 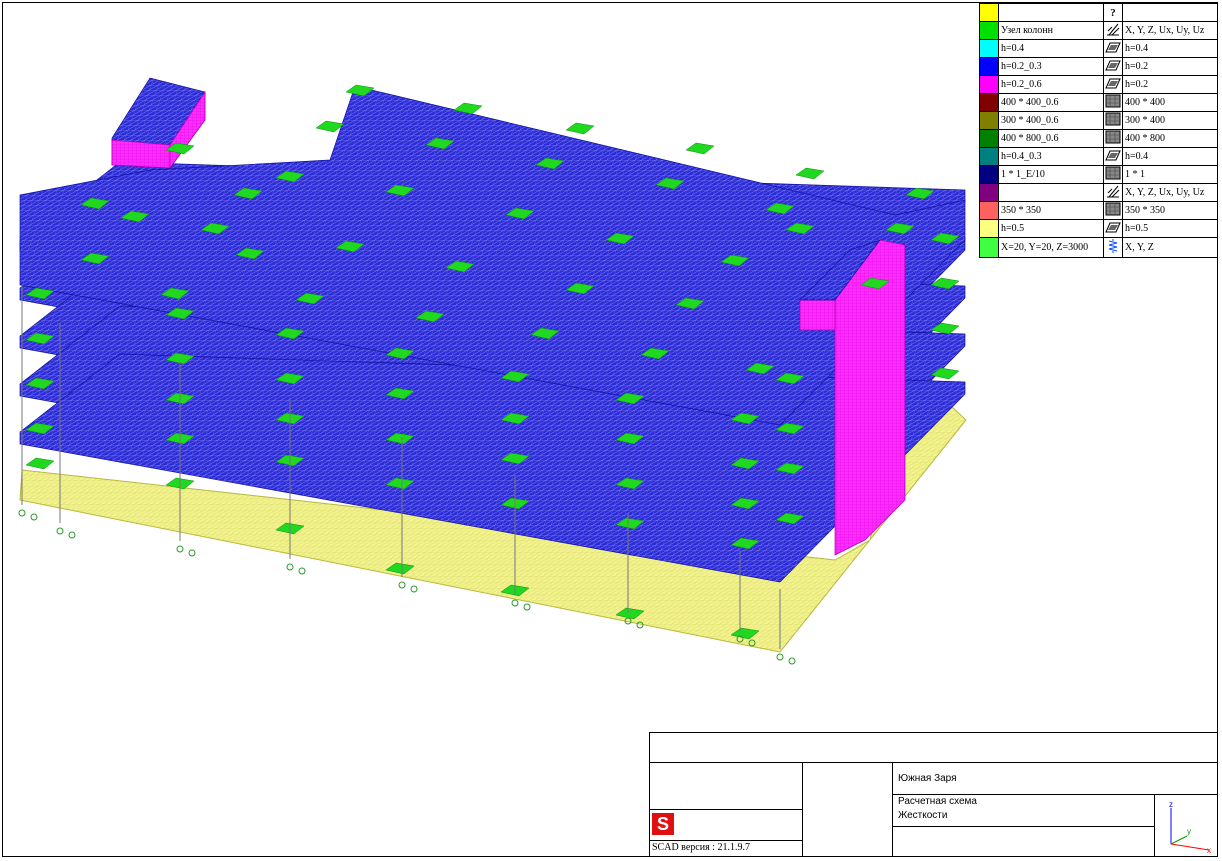 I want to click on legend-label: h=0.2_0.3, so click(x=1051, y=66).